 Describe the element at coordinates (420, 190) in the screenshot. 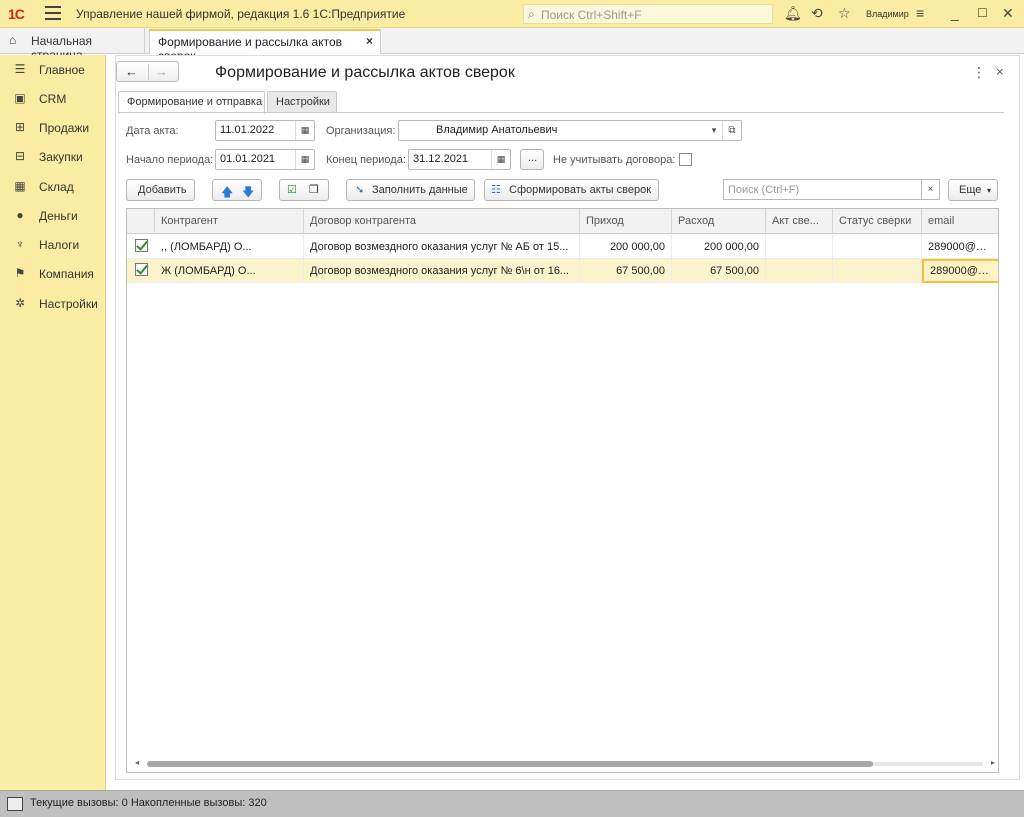

I see `fill-data-label: Заполнить данные` at that location.